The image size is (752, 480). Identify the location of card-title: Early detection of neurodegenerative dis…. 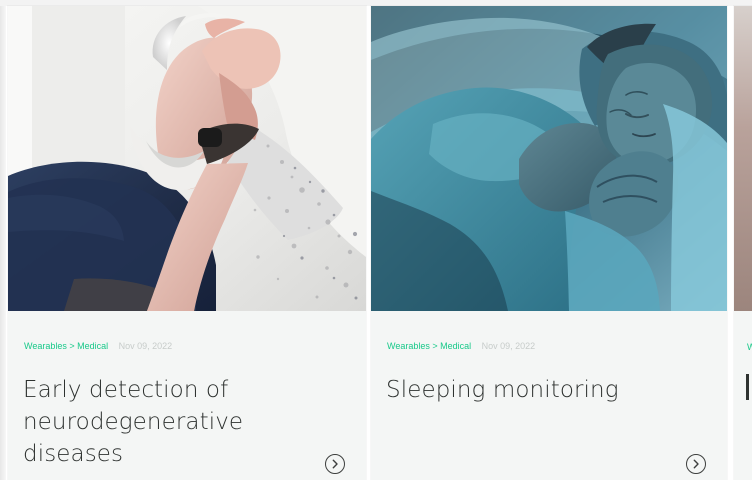
(158, 422).